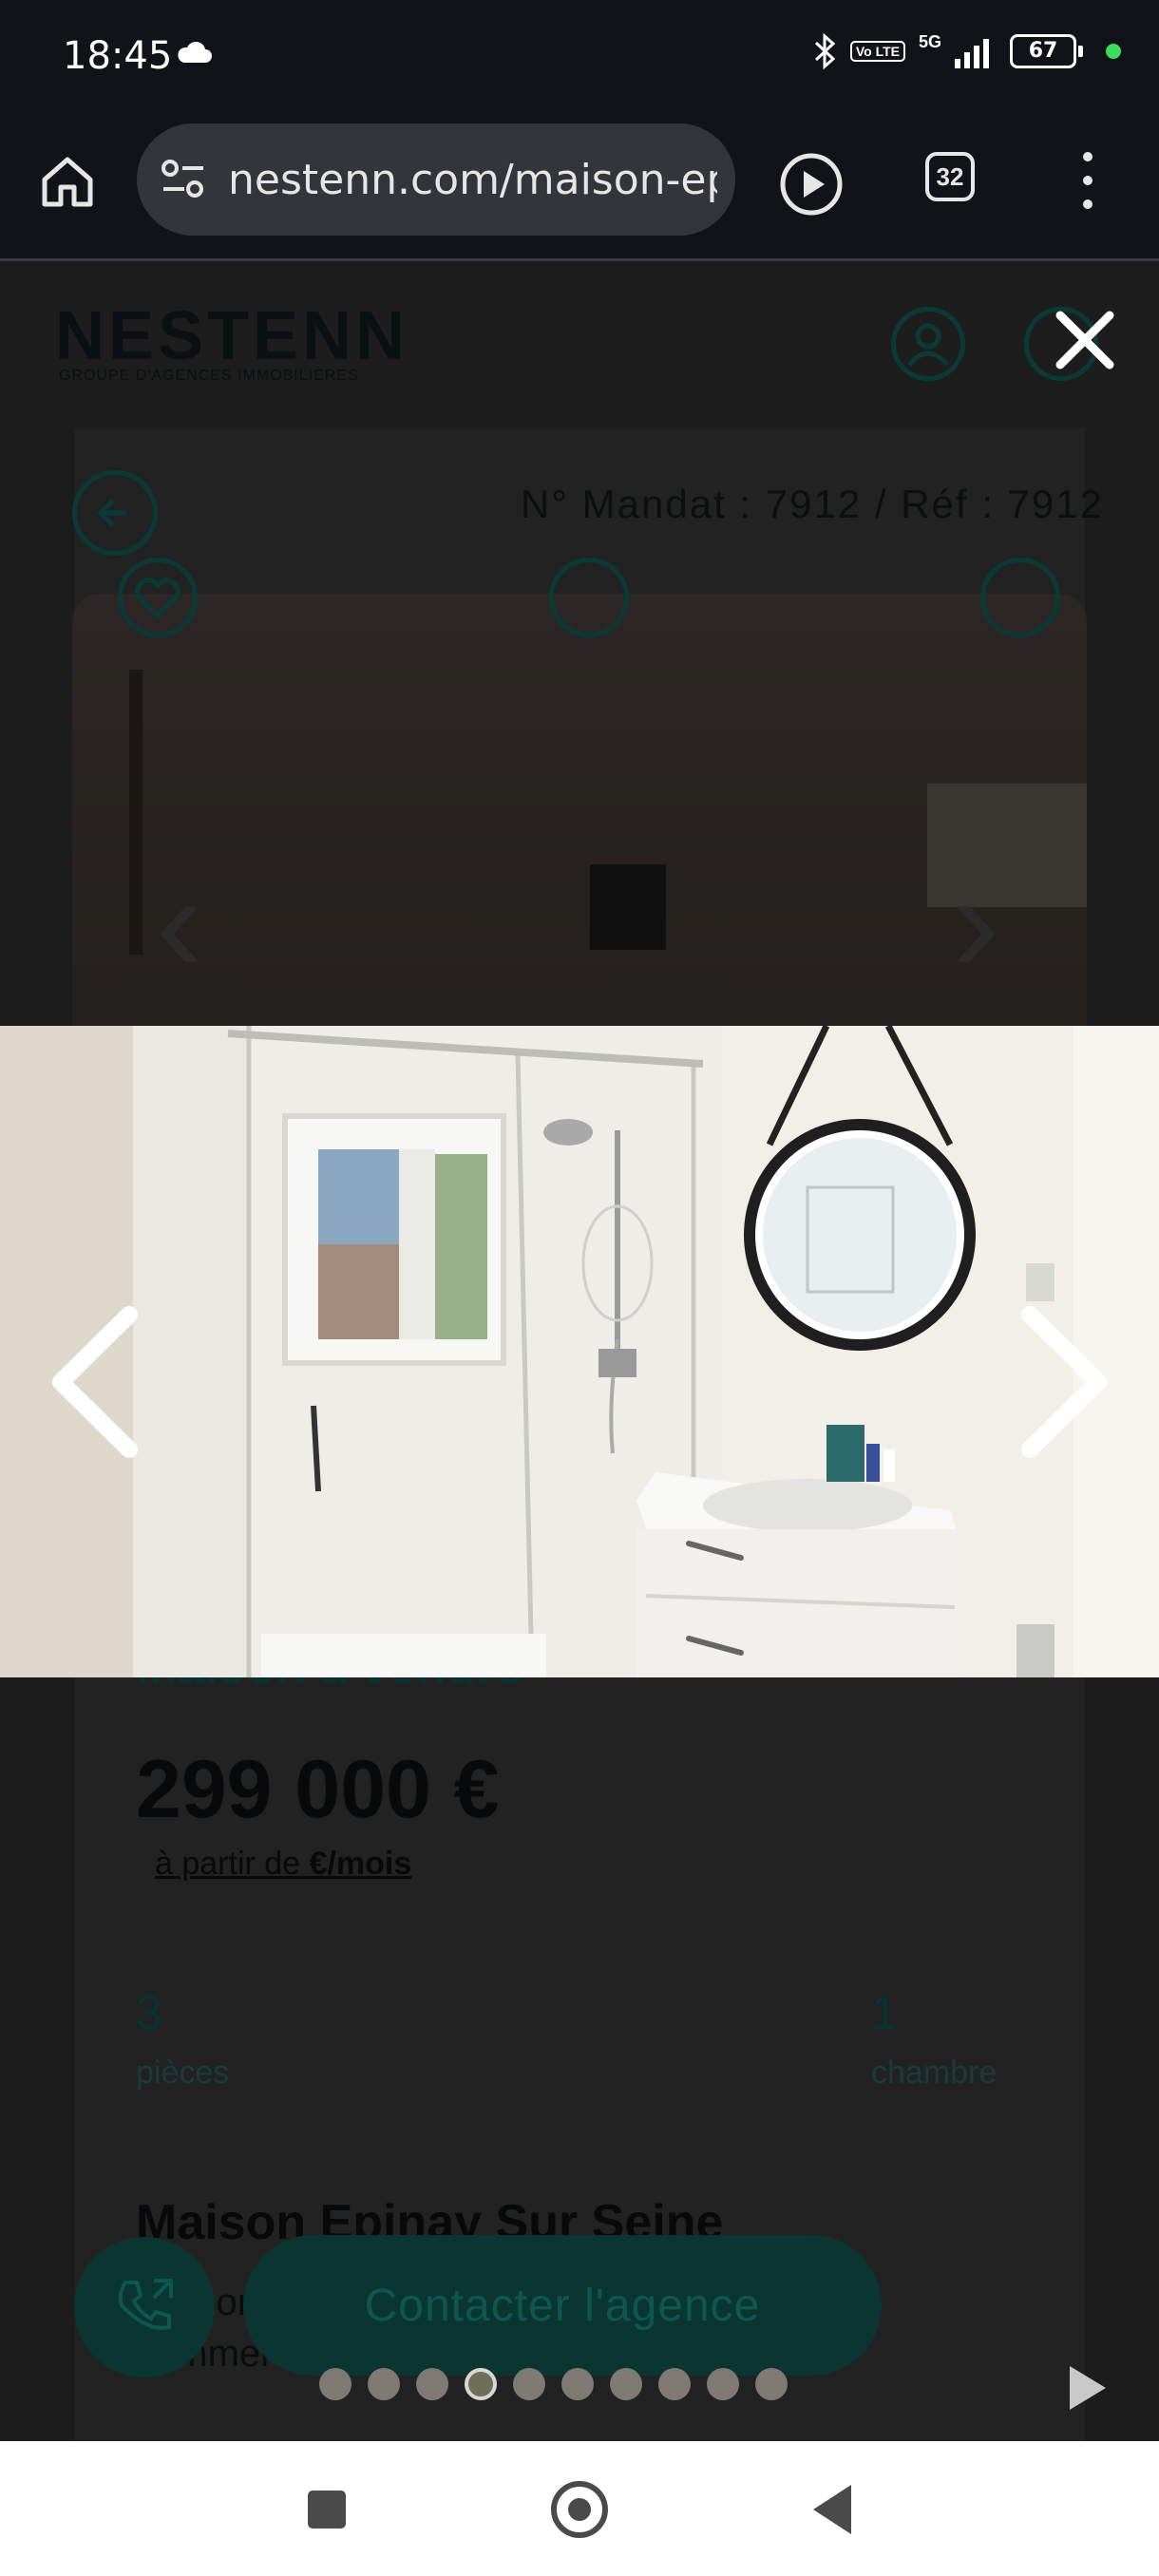 The image size is (1159, 2576). I want to click on address-bar: nestenn.com/maison-epinay-sur-seine, so click(436, 179).